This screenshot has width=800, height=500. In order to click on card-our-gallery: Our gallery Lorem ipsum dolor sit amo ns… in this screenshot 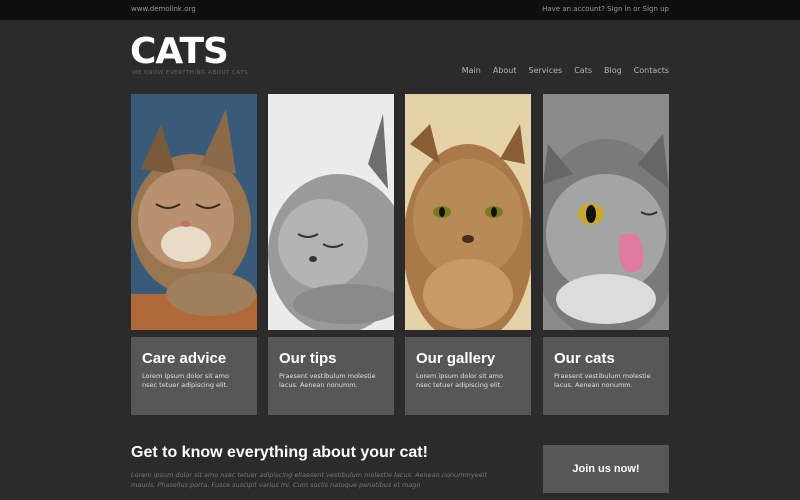, I will do `click(468, 376)`.